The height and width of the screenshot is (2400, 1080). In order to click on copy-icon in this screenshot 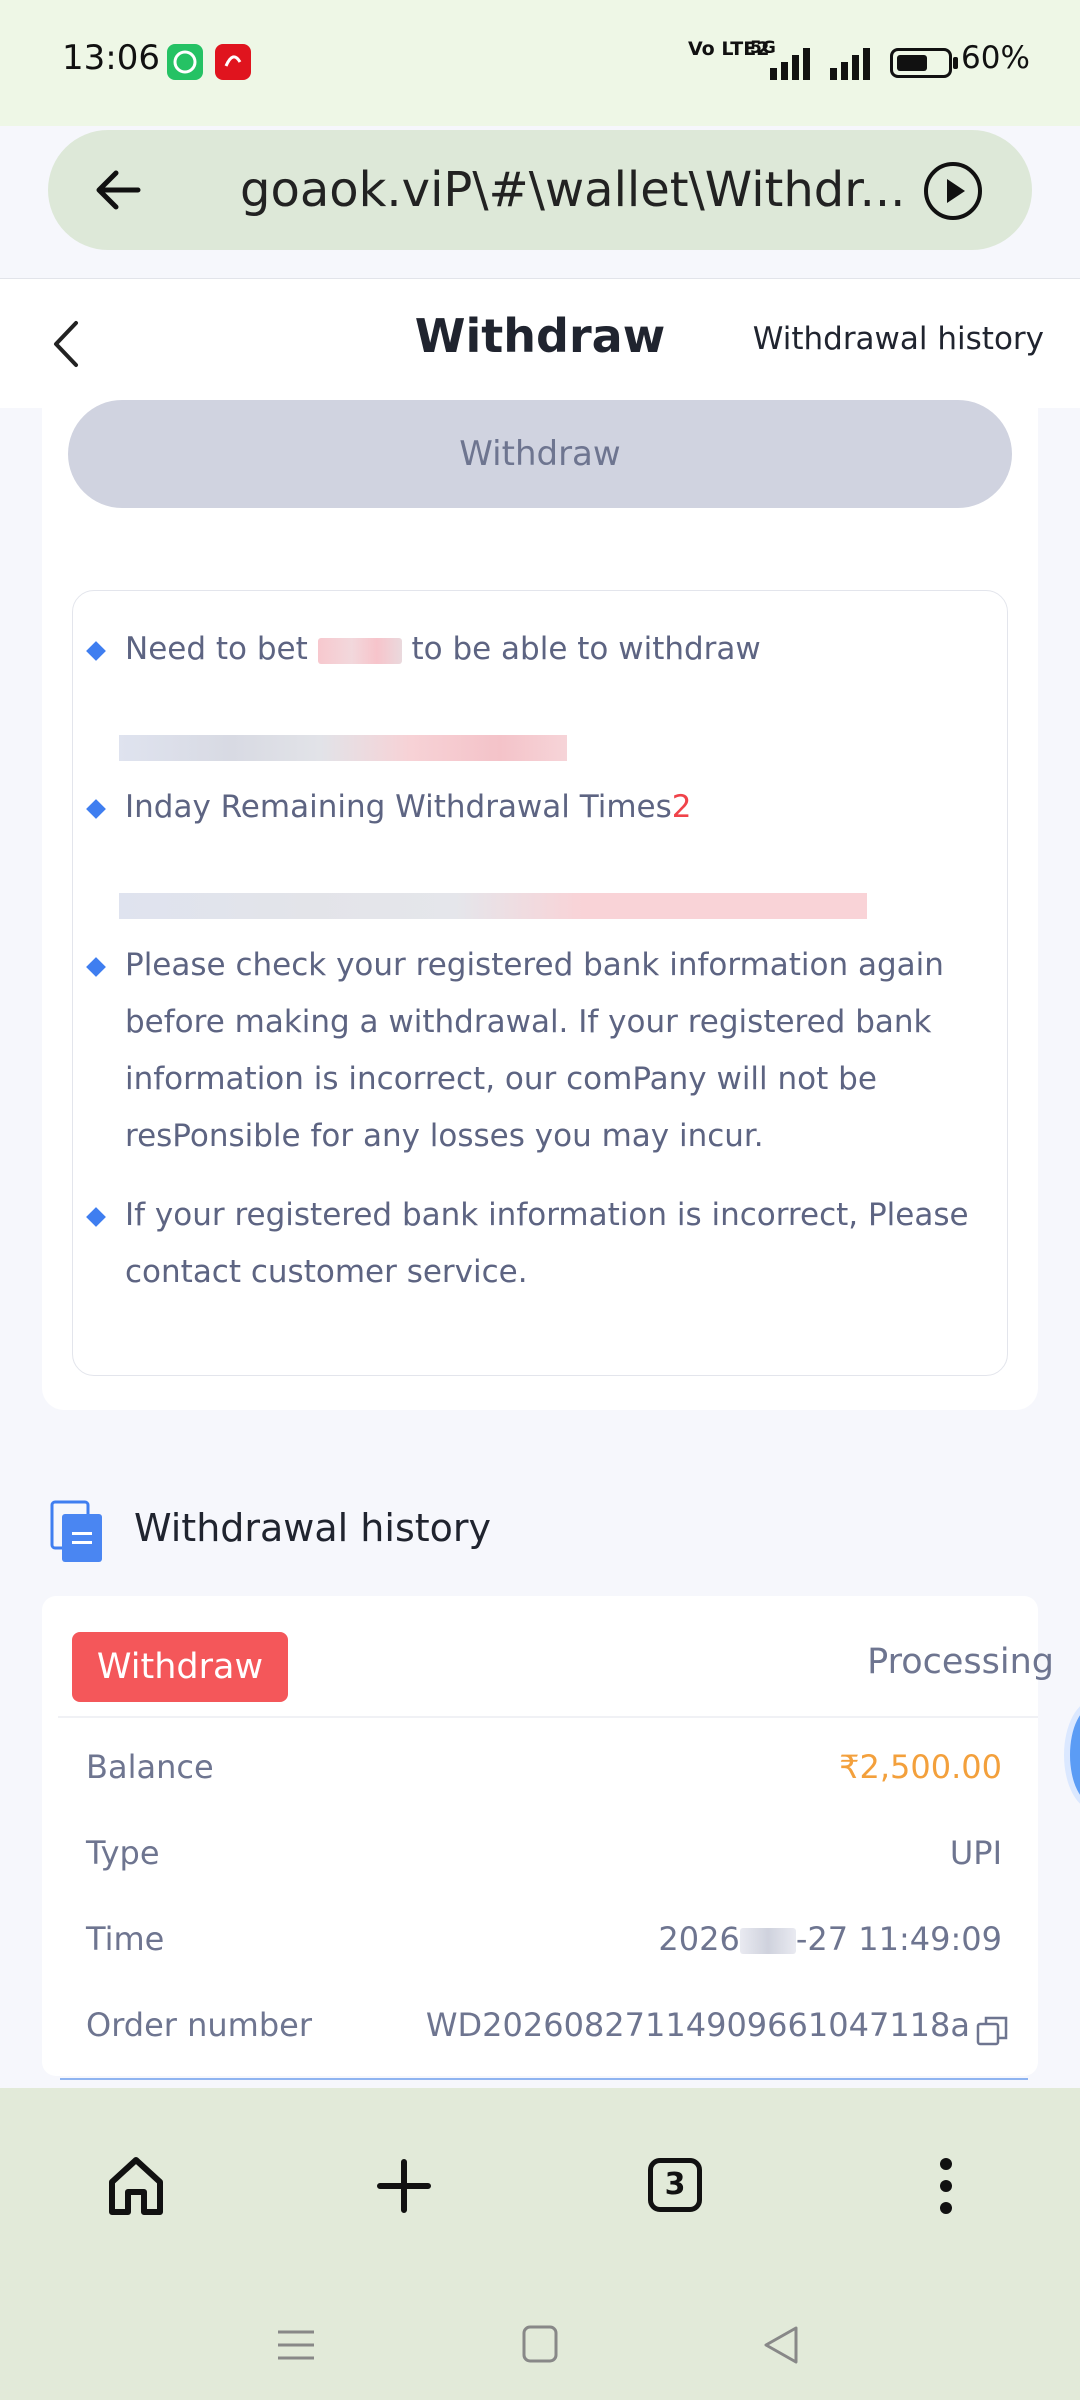, I will do `click(993, 2031)`.